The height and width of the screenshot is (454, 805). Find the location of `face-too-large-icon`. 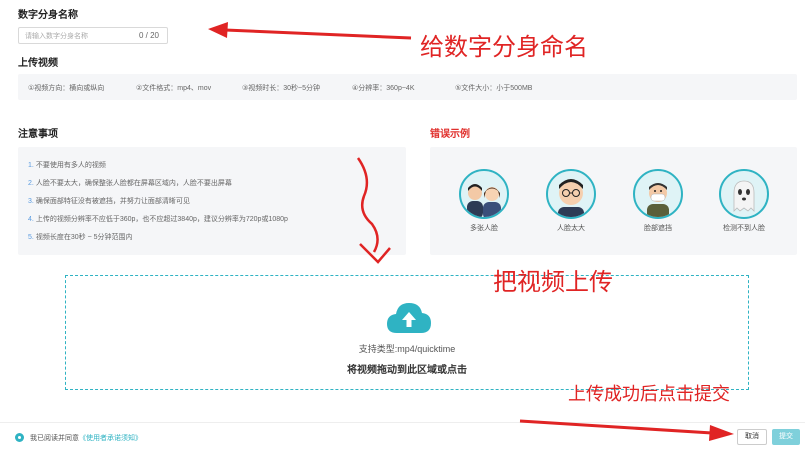

face-too-large-icon is located at coordinates (571, 194).